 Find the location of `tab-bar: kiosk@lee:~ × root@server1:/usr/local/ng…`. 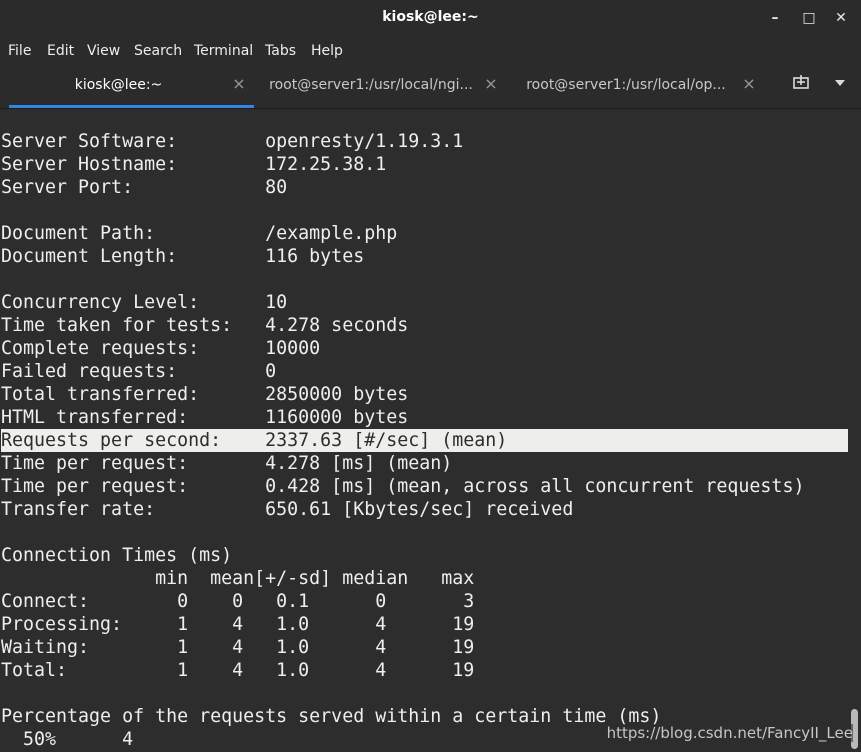

tab-bar: kiosk@lee:~ × root@server1:/usr/local/ng… is located at coordinates (430, 87).